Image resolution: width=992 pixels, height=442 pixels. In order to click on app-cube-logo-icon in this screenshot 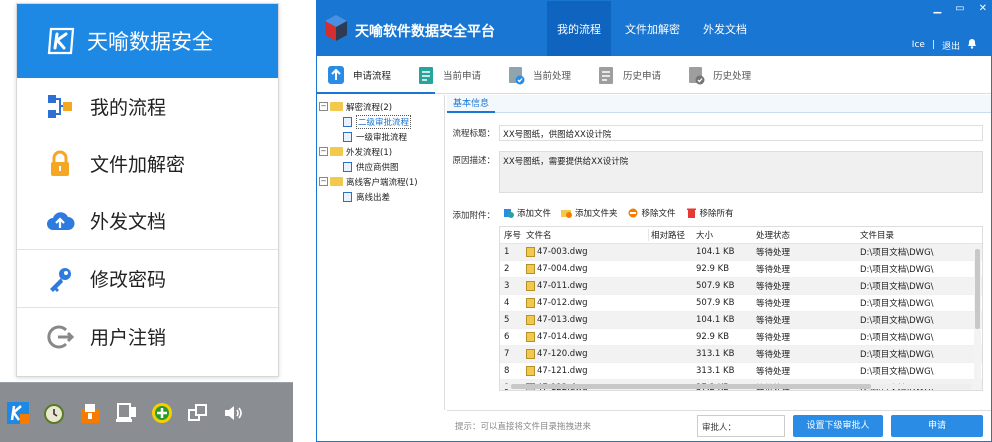, I will do `click(336, 28)`.